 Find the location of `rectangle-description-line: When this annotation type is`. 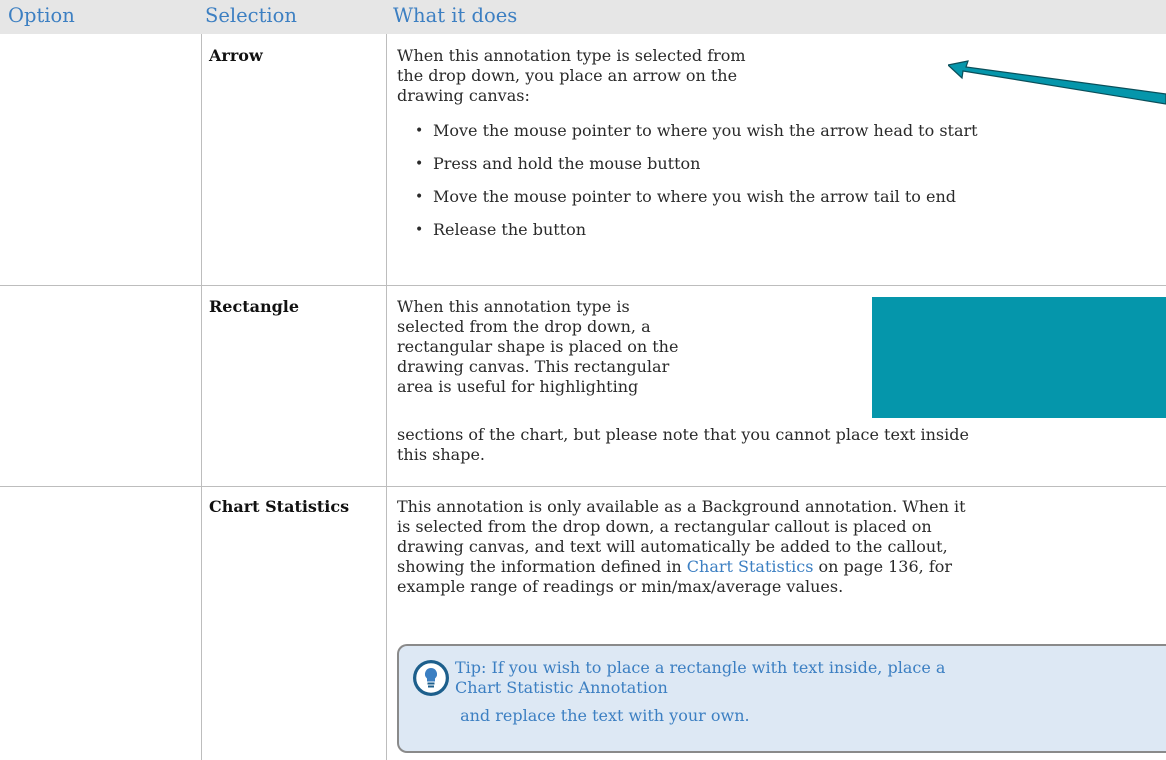

rectangle-description-line: When this annotation type is is located at coordinates (513, 306).